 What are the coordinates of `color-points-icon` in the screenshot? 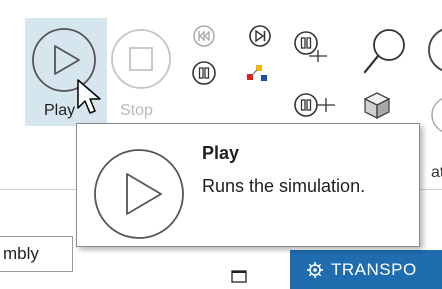 It's located at (257, 73).